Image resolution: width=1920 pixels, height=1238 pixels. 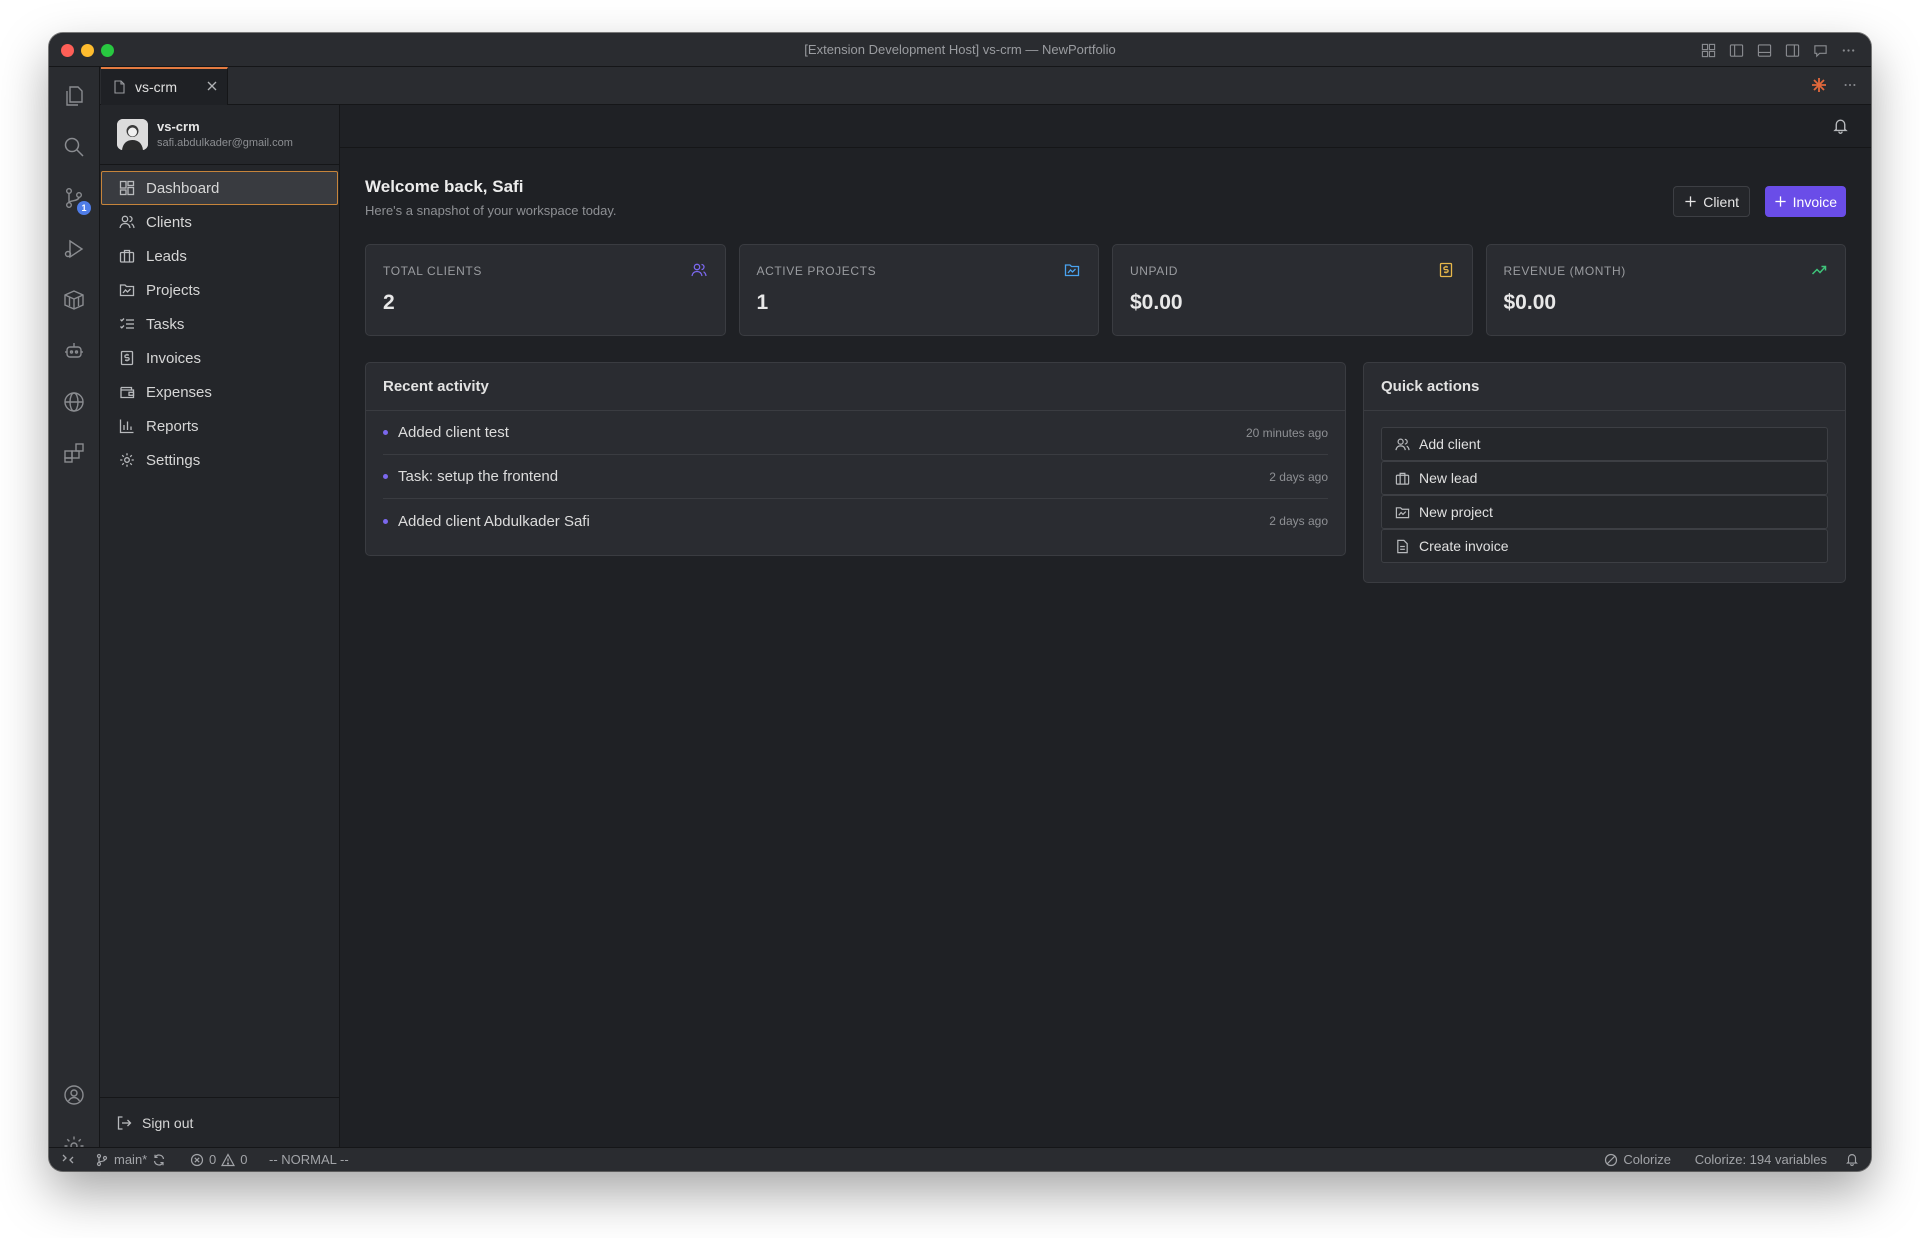 I want to click on document-icon, so click(x=1402, y=546).